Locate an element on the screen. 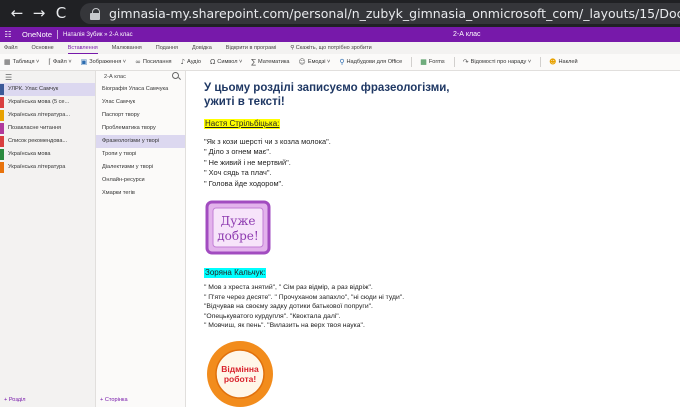 The image size is (680, 407). emoji-button: ☺ Емодзі ˅ is located at coordinates (315, 62).